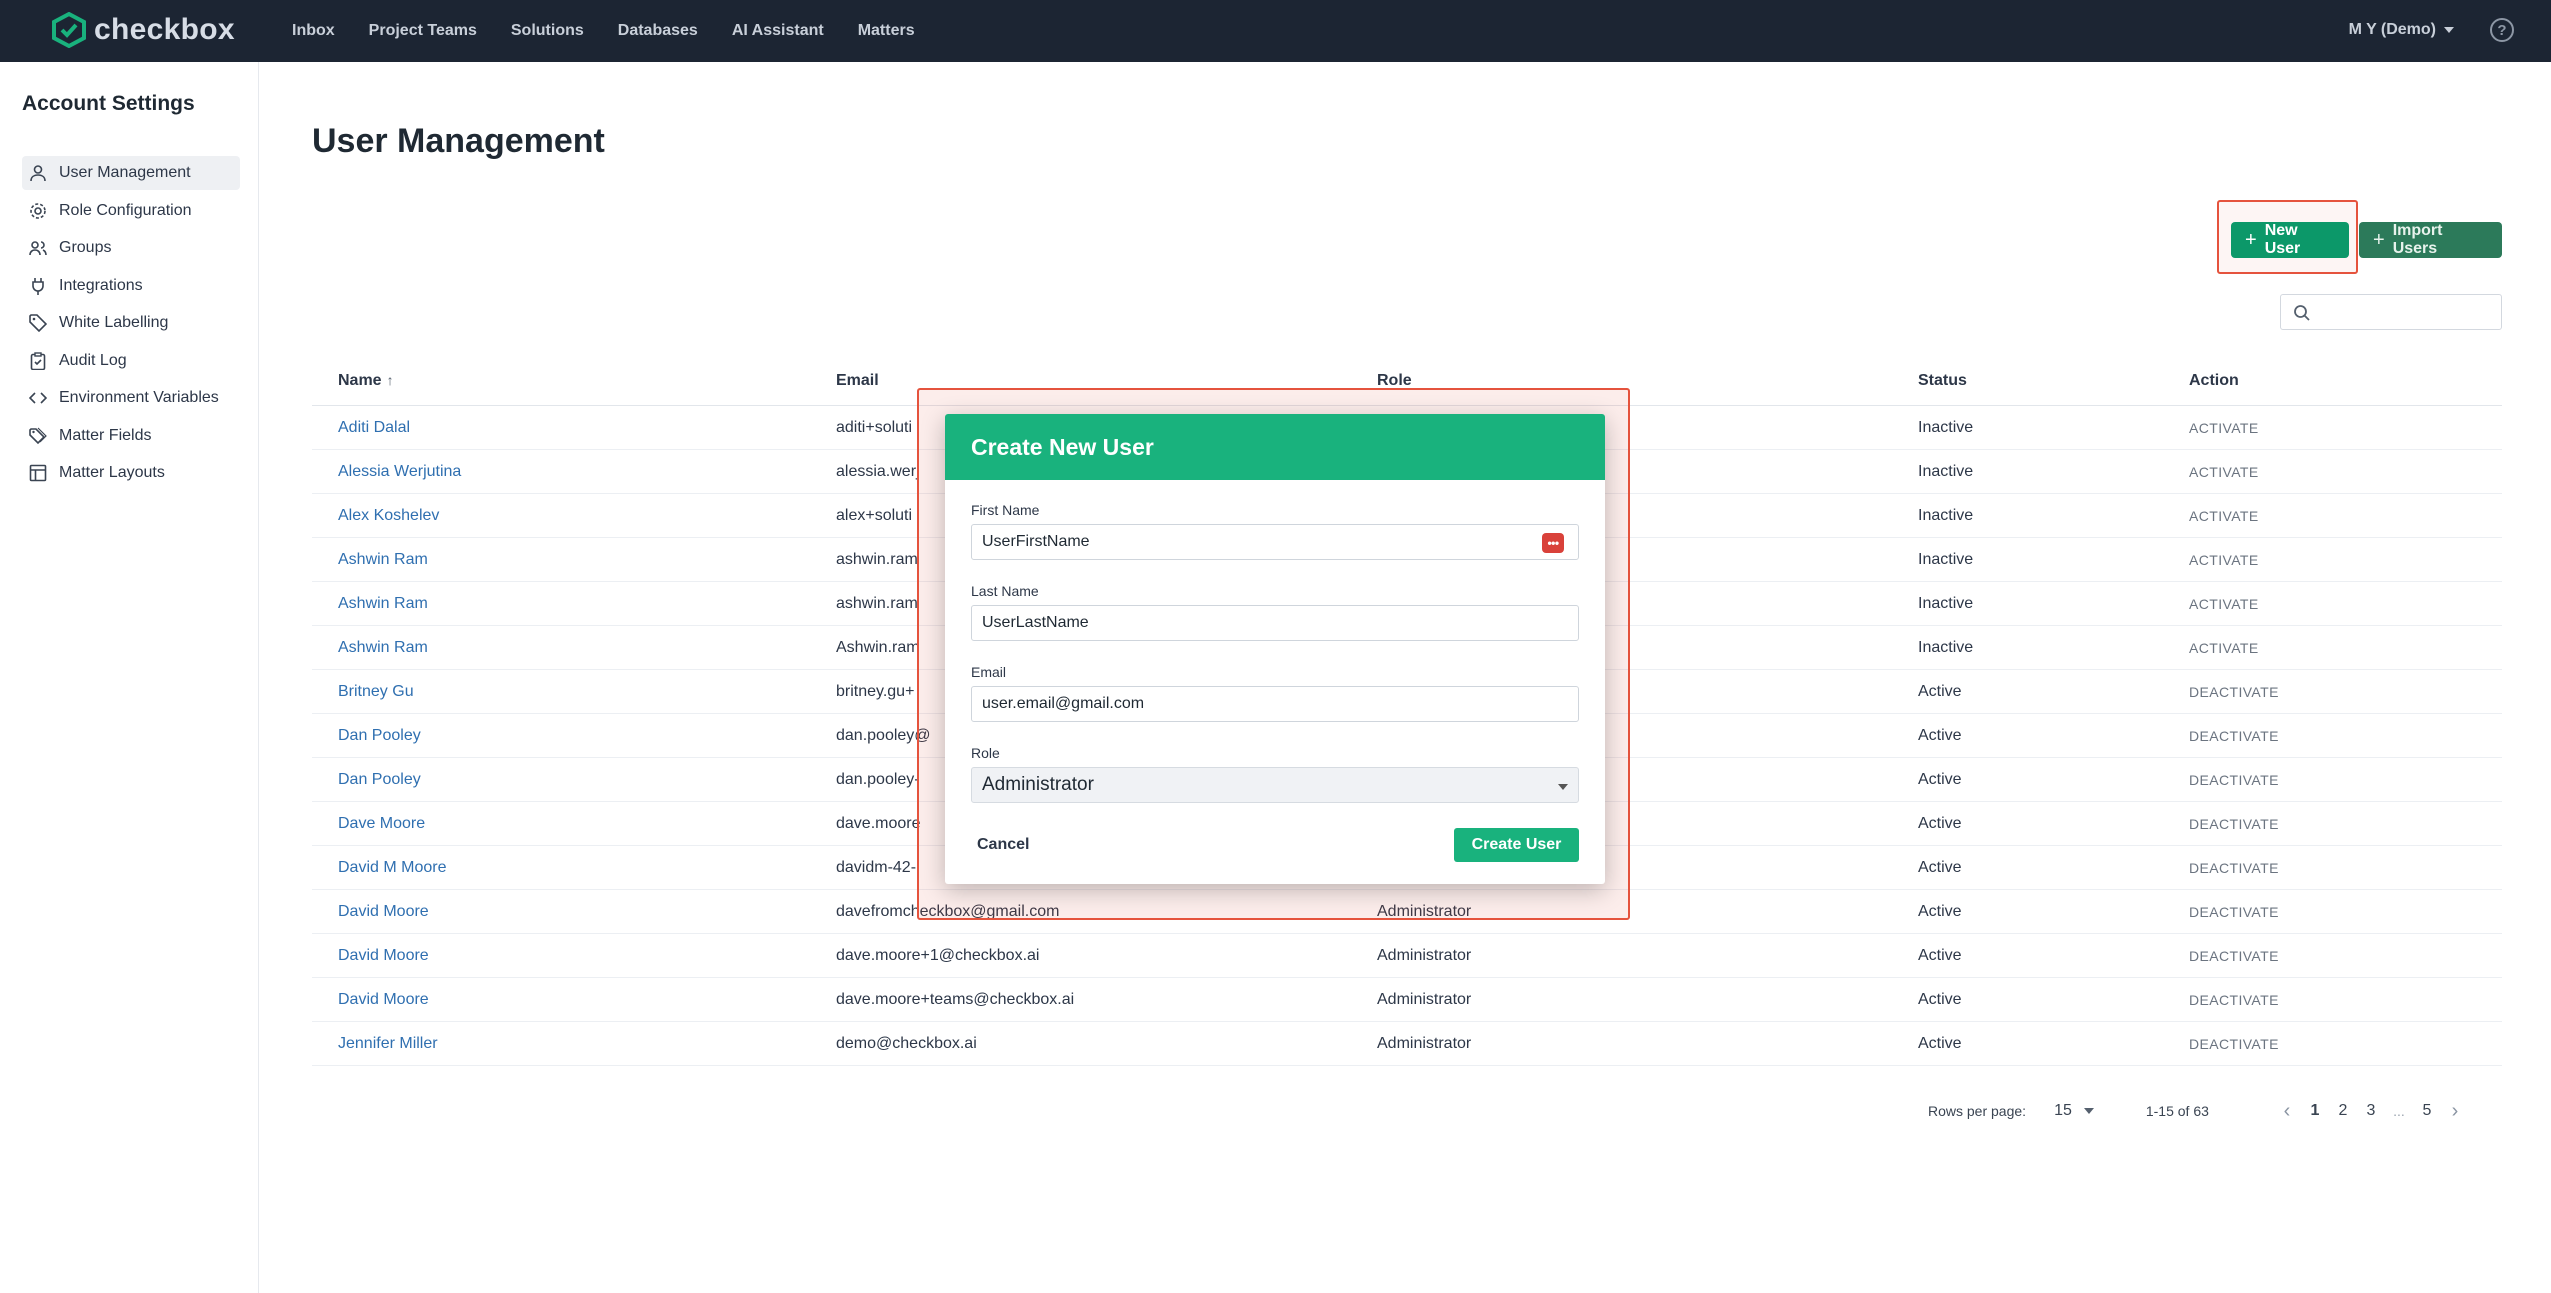 The height and width of the screenshot is (1293, 2551). I want to click on checkbox-logo-icon, so click(69, 30).